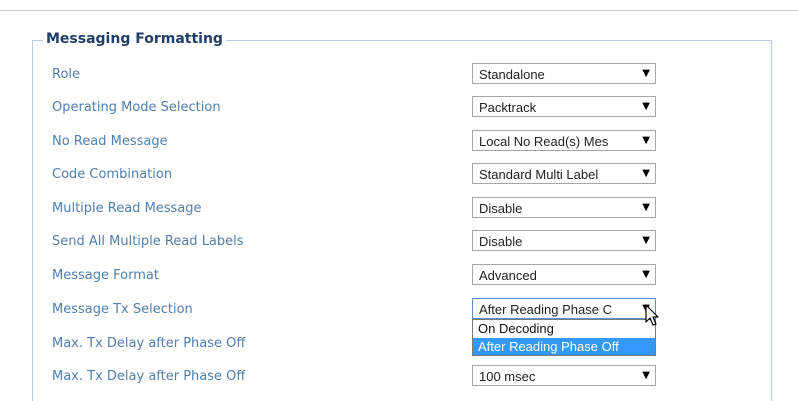  Describe the element at coordinates (399, 277) in the screenshot. I see `row-message-format: Message Format Advanced ▼` at that location.